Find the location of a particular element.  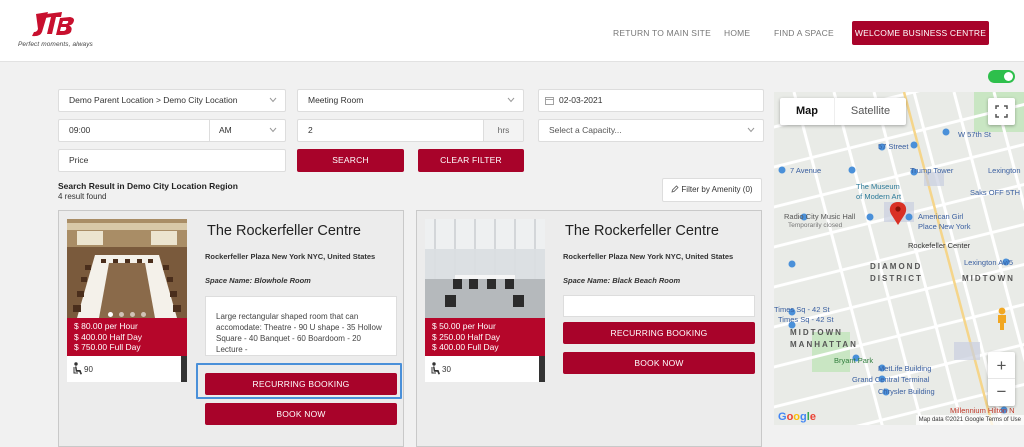

filter-by-amenity-button: Filter by Amenity (0) is located at coordinates (712, 190).